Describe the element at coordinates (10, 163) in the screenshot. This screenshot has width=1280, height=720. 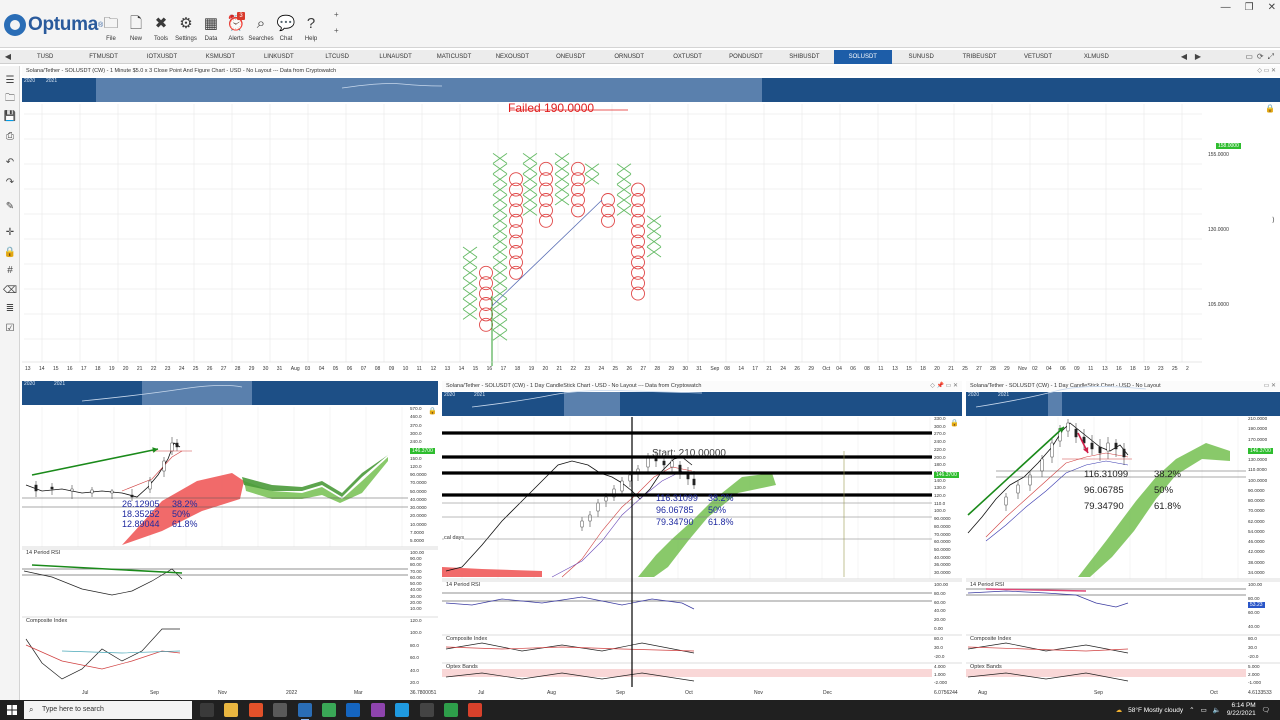
I see `undo-icon: ↶` at that location.